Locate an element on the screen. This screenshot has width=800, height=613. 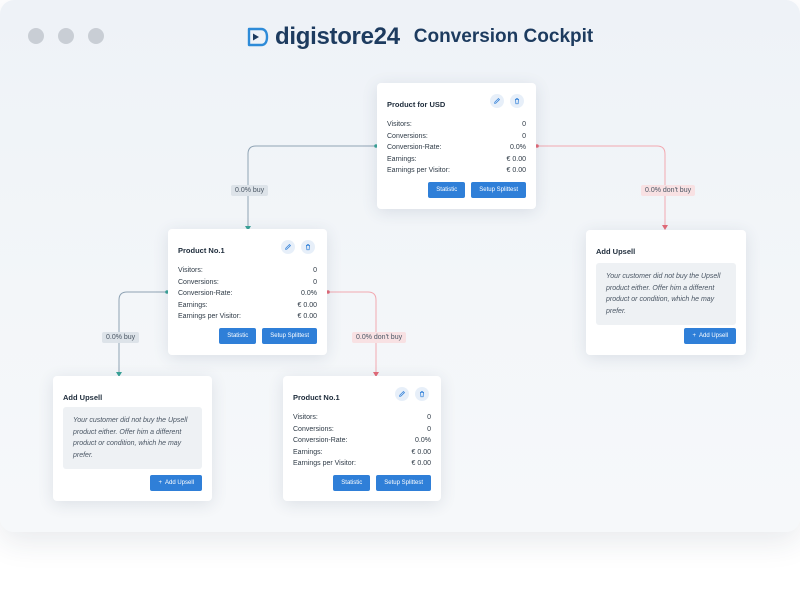
product-title: Product for USD is located at coordinates (416, 104).